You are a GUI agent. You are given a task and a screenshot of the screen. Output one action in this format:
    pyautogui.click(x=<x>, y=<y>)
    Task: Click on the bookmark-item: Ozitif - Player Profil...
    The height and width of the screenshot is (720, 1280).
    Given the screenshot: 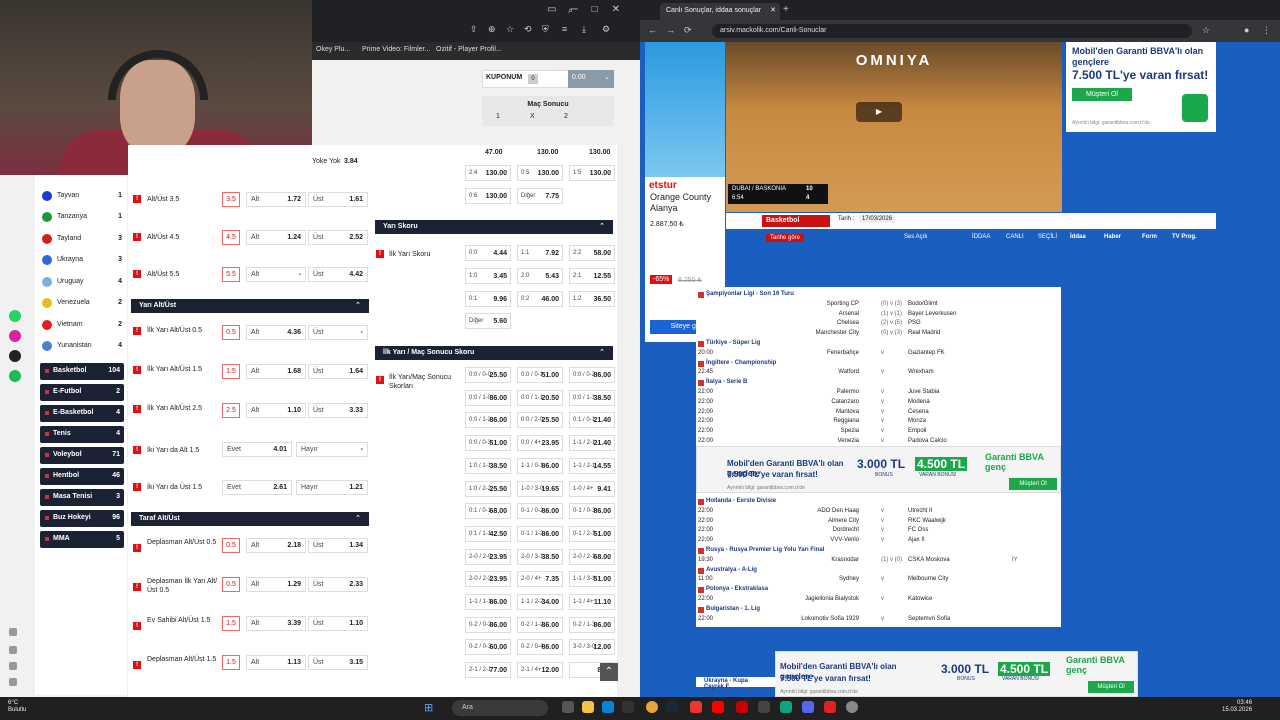 What is the action you would take?
    pyautogui.click(x=469, y=49)
    